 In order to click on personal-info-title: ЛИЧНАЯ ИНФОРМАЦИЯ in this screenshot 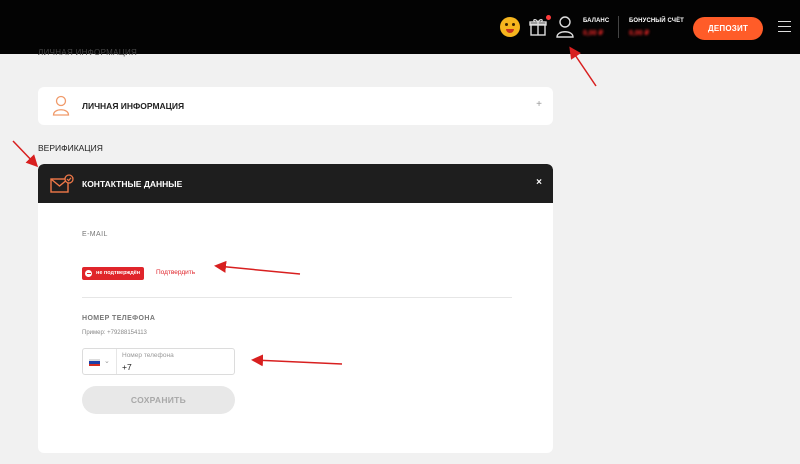, I will do `click(133, 106)`.